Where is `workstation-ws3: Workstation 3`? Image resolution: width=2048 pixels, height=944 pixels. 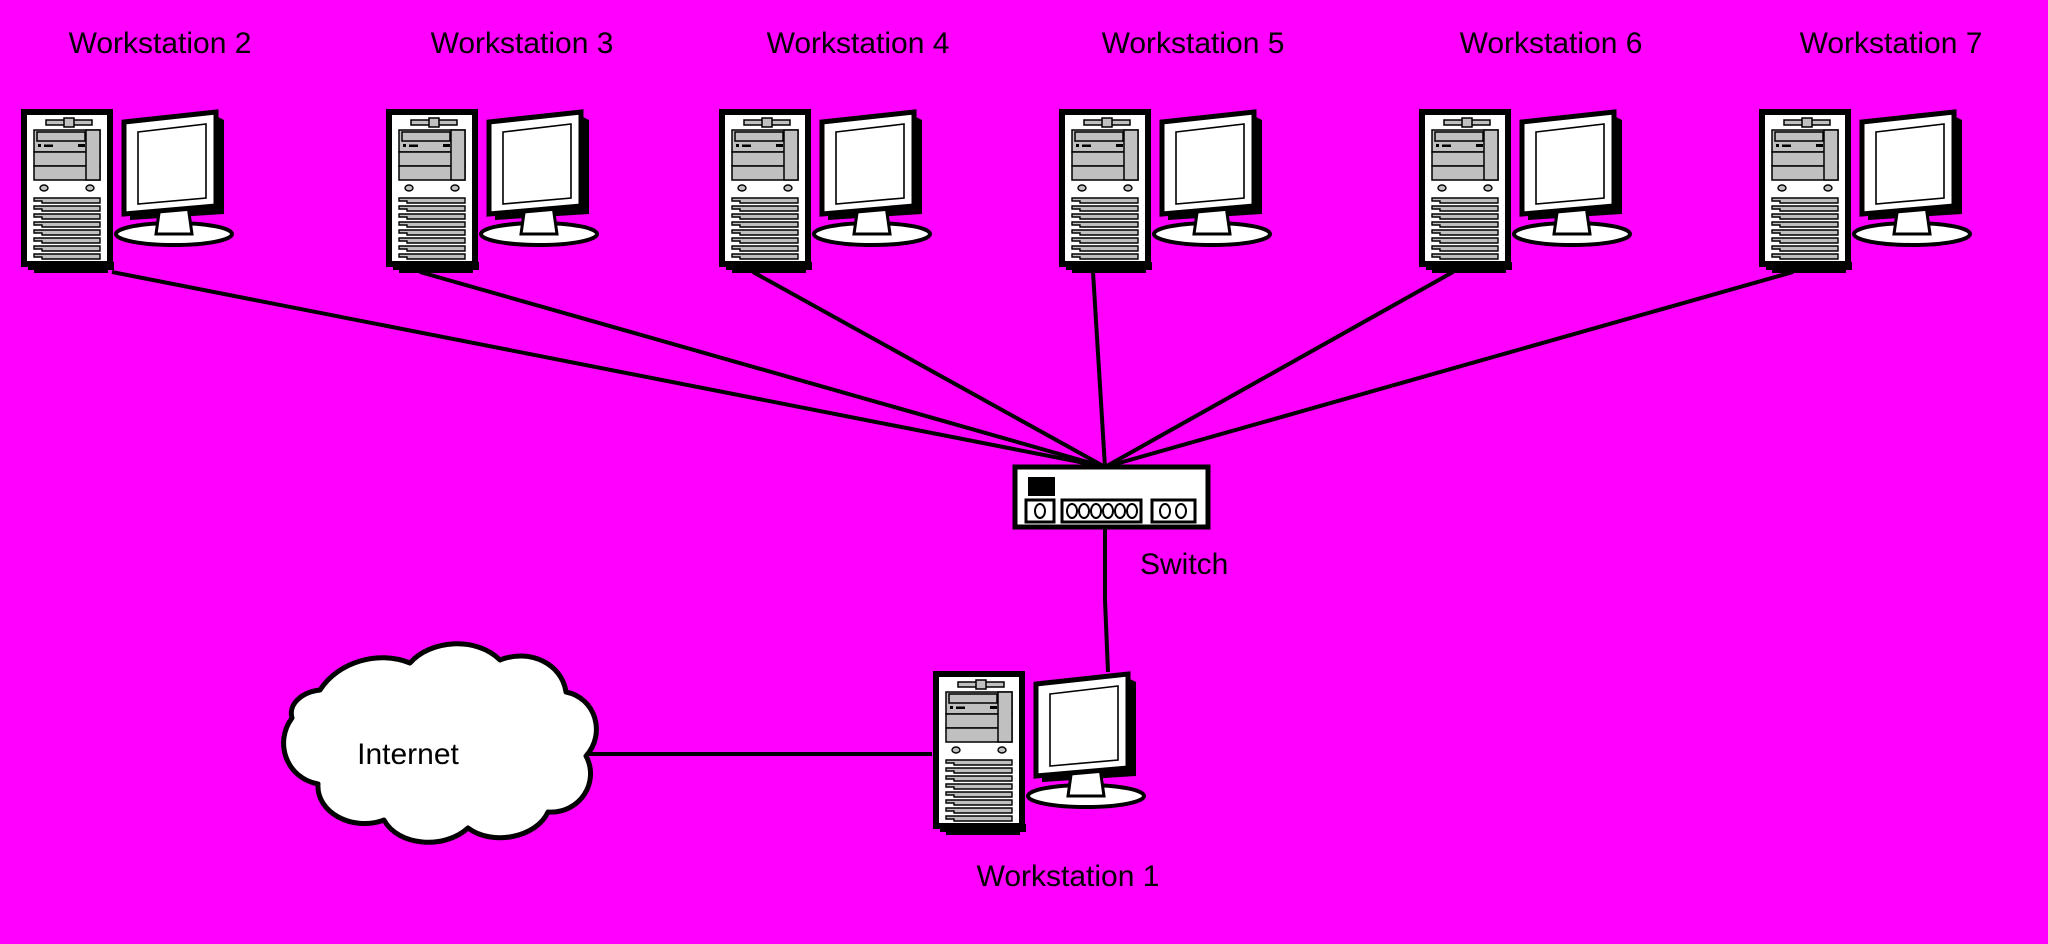 workstation-ws3: Workstation 3 is located at coordinates (501, 150).